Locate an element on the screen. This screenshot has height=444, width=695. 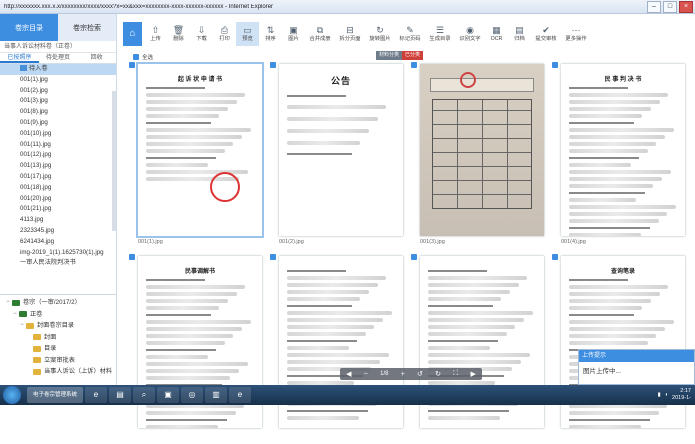
thumbnail-card: 查询笔录 is located at coordinates (618, 348).